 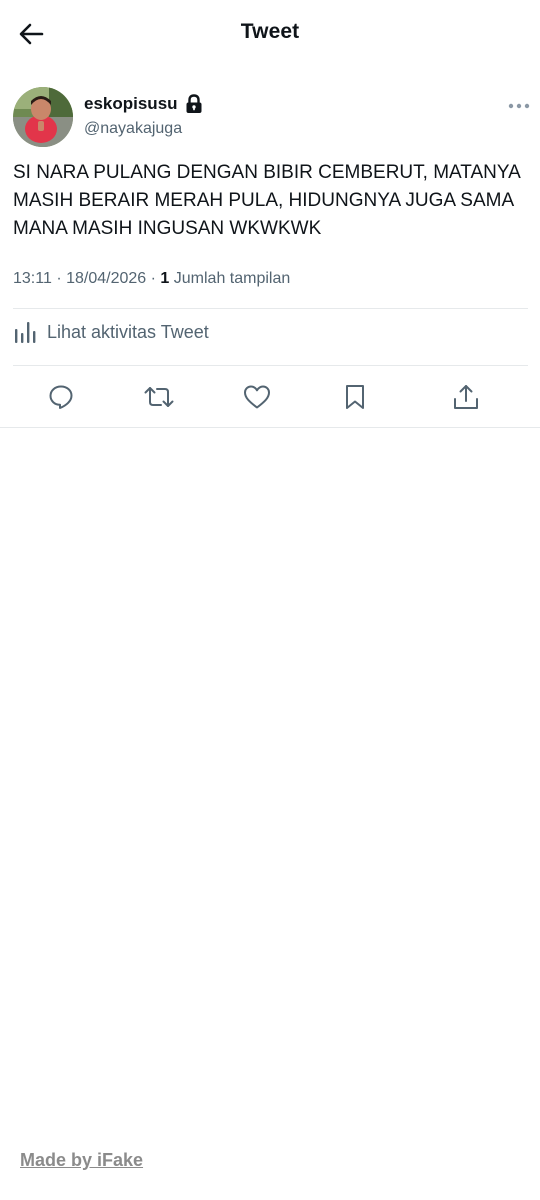 I want to click on tweet-date: 18/04/2026, so click(x=106, y=278).